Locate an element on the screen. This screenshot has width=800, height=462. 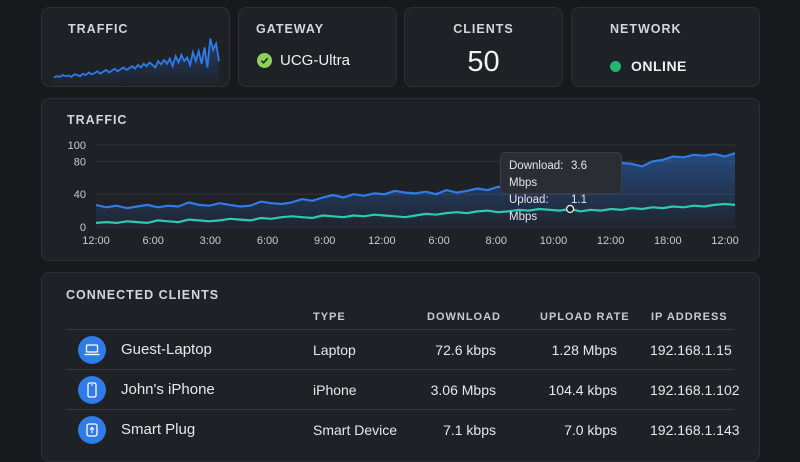
traffic-summary-card: TRAFFIC is located at coordinates (135, 47).